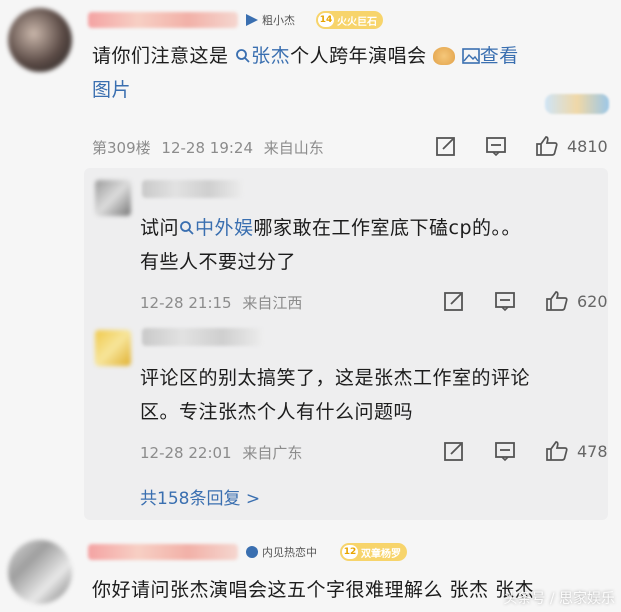 The height and width of the screenshot is (612, 621). I want to click on reply-text-line1: 评论区的别太搞笑了，这是张杰工作室的评论, so click(335, 378).